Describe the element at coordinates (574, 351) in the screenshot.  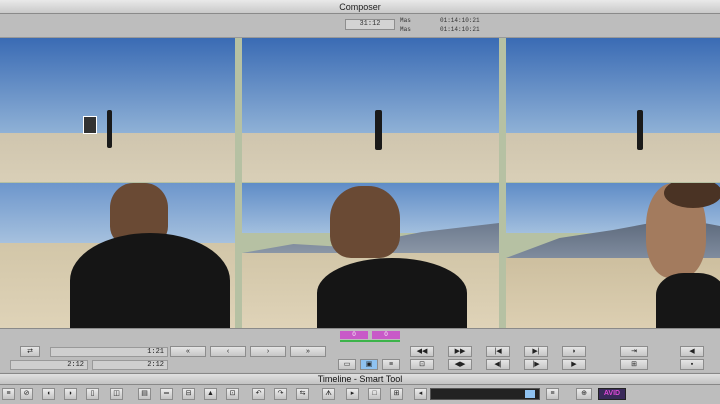
I see `mark-clip-icon: ◗` at that location.